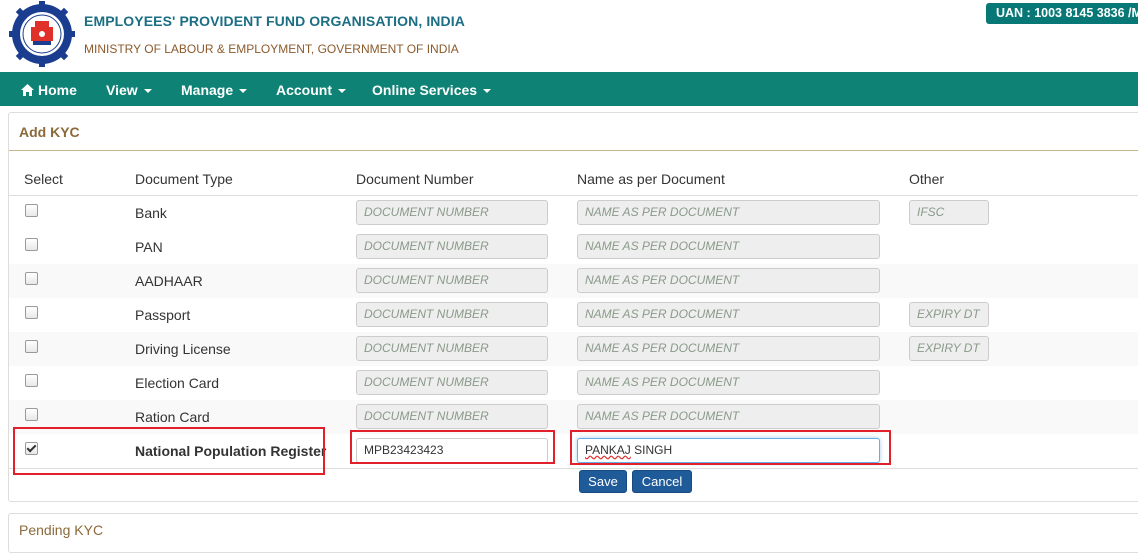 This screenshot has height=553, width=1138. I want to click on pending-kyc-title: Pending KYC, so click(61, 530).